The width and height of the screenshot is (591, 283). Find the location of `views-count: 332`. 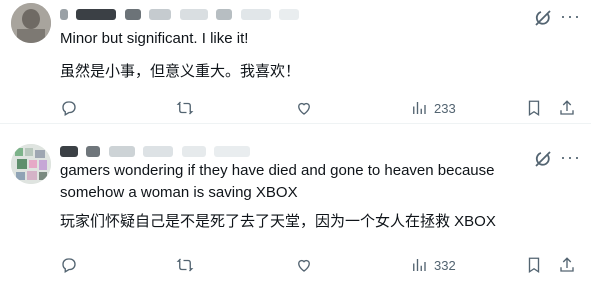

views-count: 332 is located at coordinates (445, 265).